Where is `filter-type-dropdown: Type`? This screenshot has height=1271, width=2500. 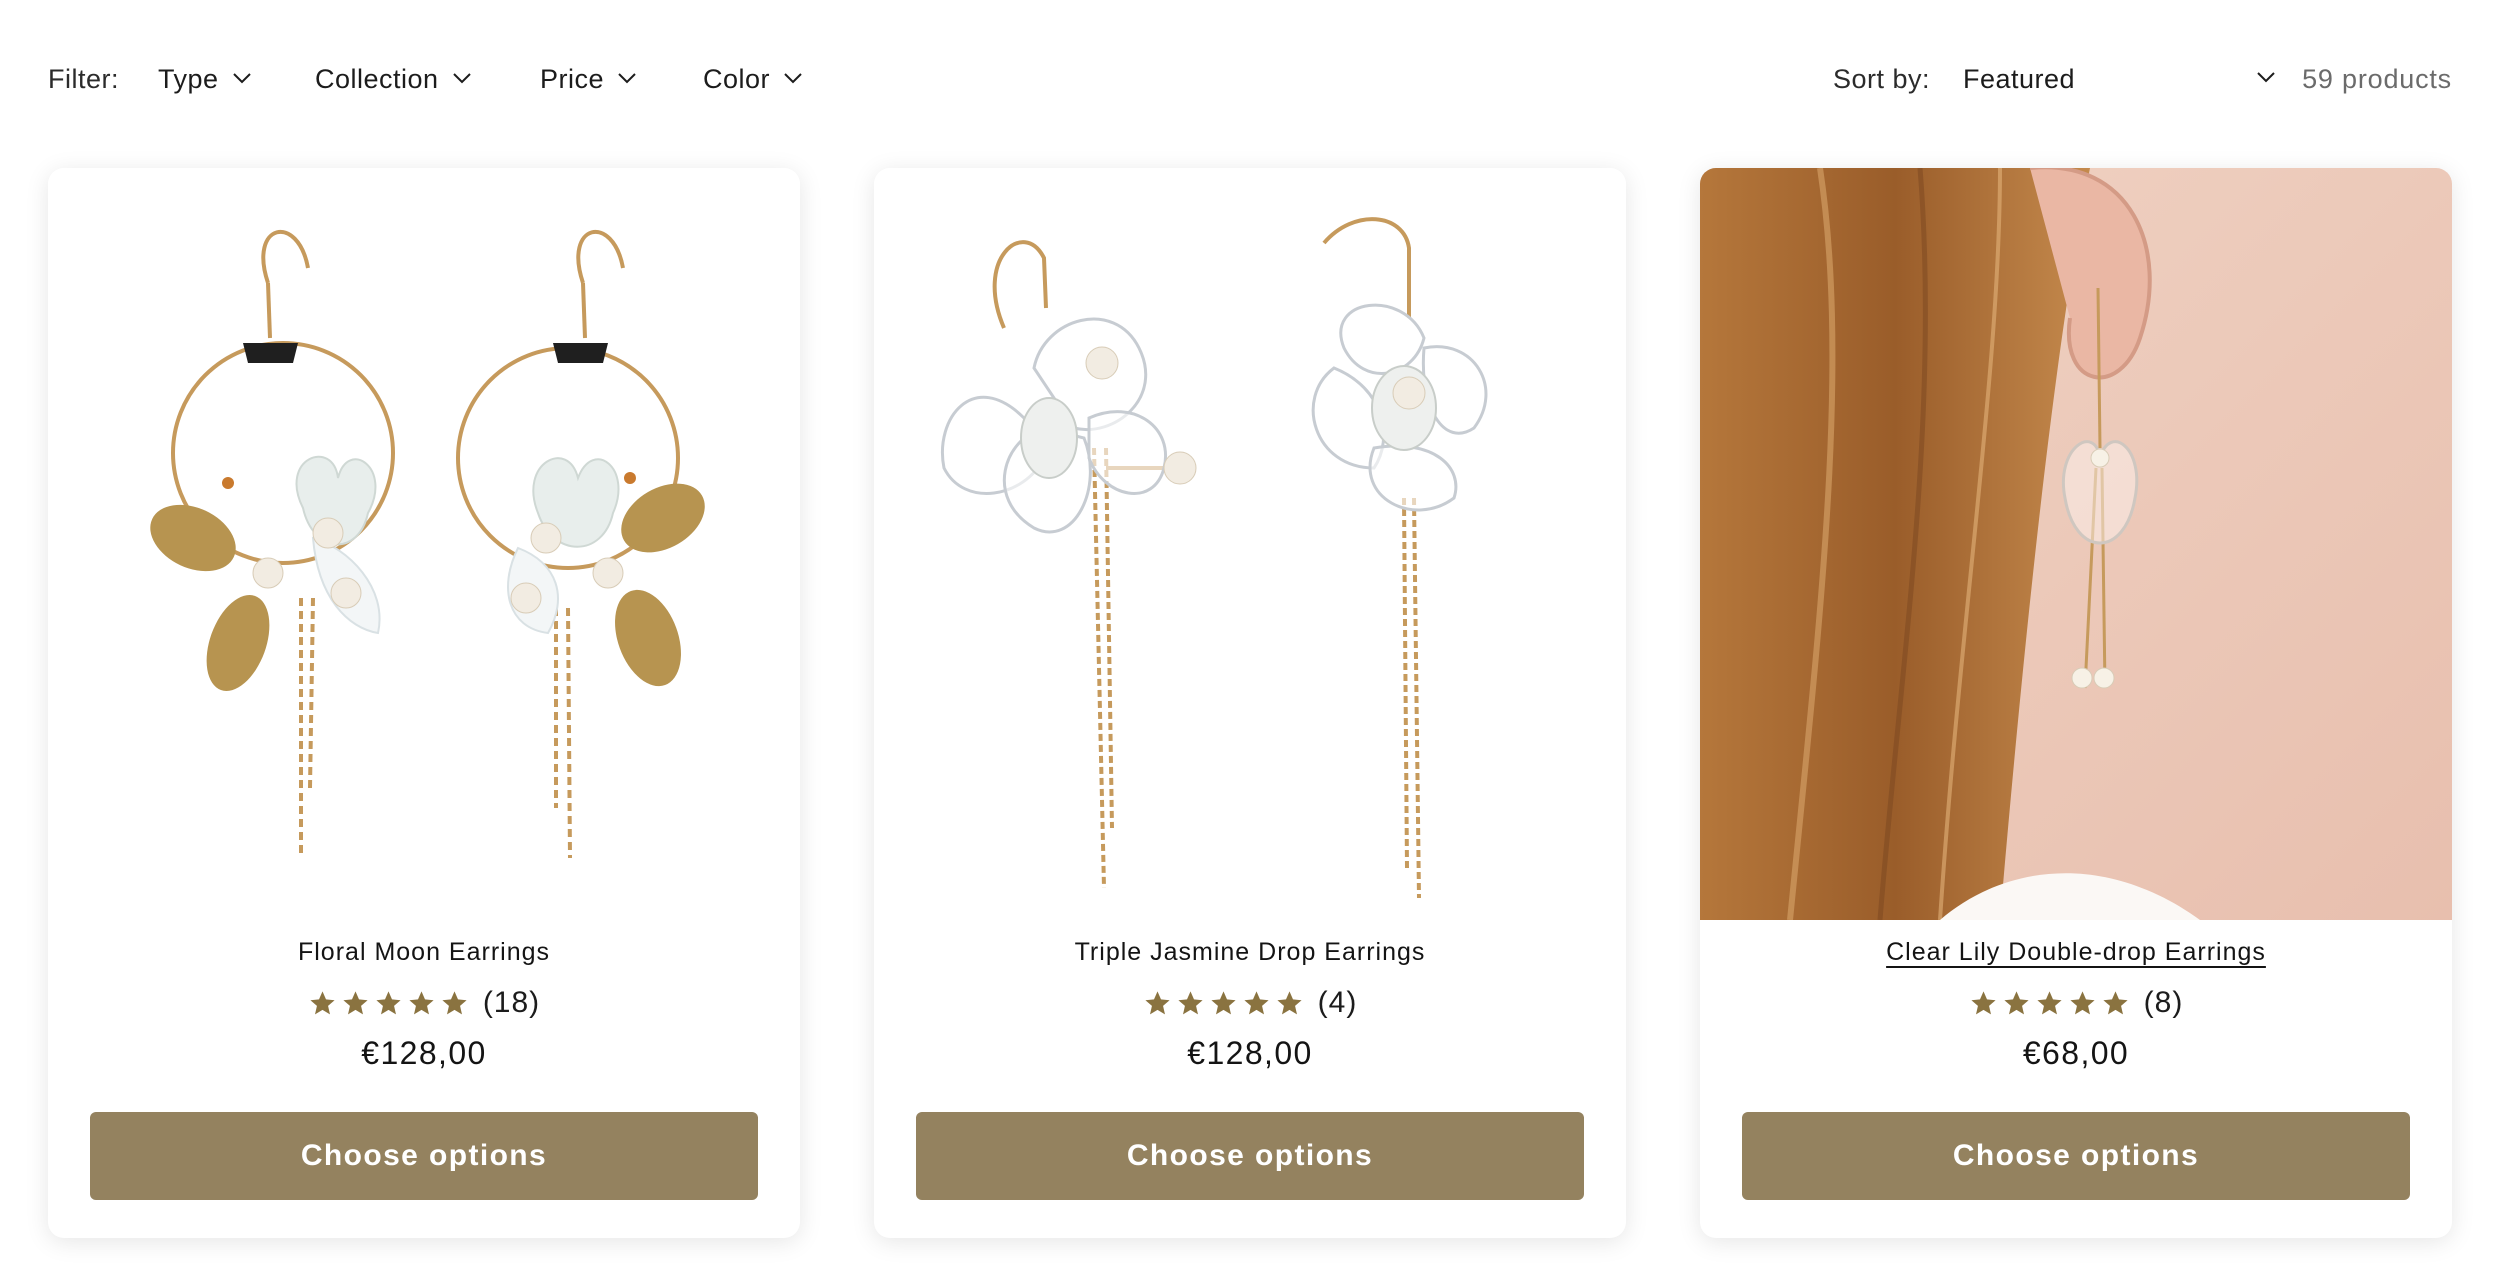
filter-type-dropdown: Type is located at coordinates (204, 79).